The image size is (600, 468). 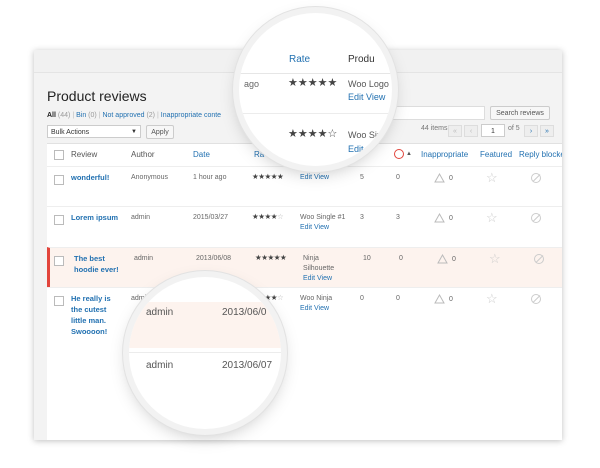 I want to click on rating-stars: ★★★★☆, so click(x=268, y=216).